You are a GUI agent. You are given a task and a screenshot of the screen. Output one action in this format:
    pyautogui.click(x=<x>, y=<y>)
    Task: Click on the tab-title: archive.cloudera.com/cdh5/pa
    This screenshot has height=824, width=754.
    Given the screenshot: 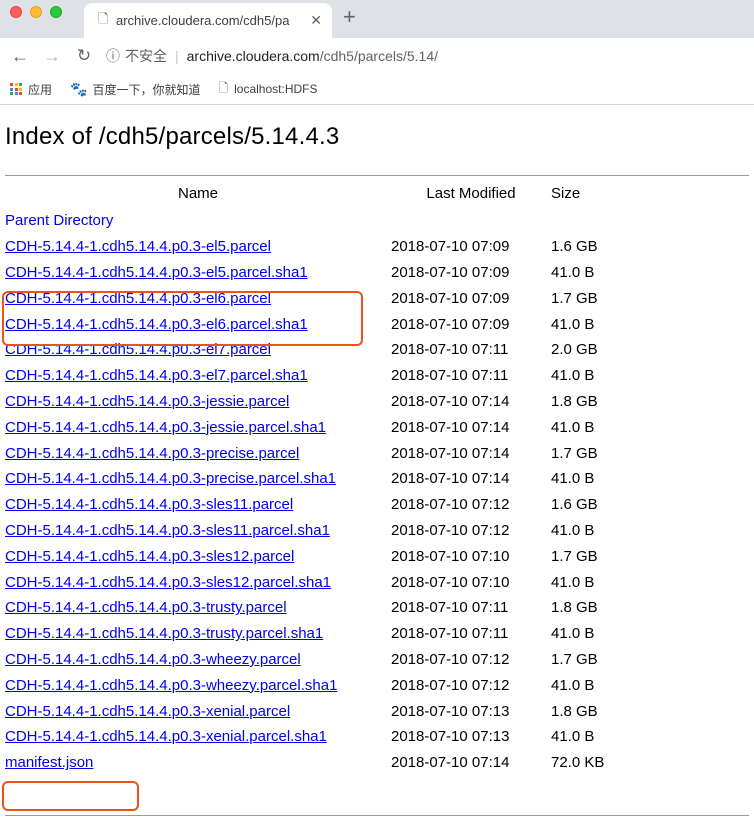 What is the action you would take?
    pyautogui.click(x=203, y=20)
    